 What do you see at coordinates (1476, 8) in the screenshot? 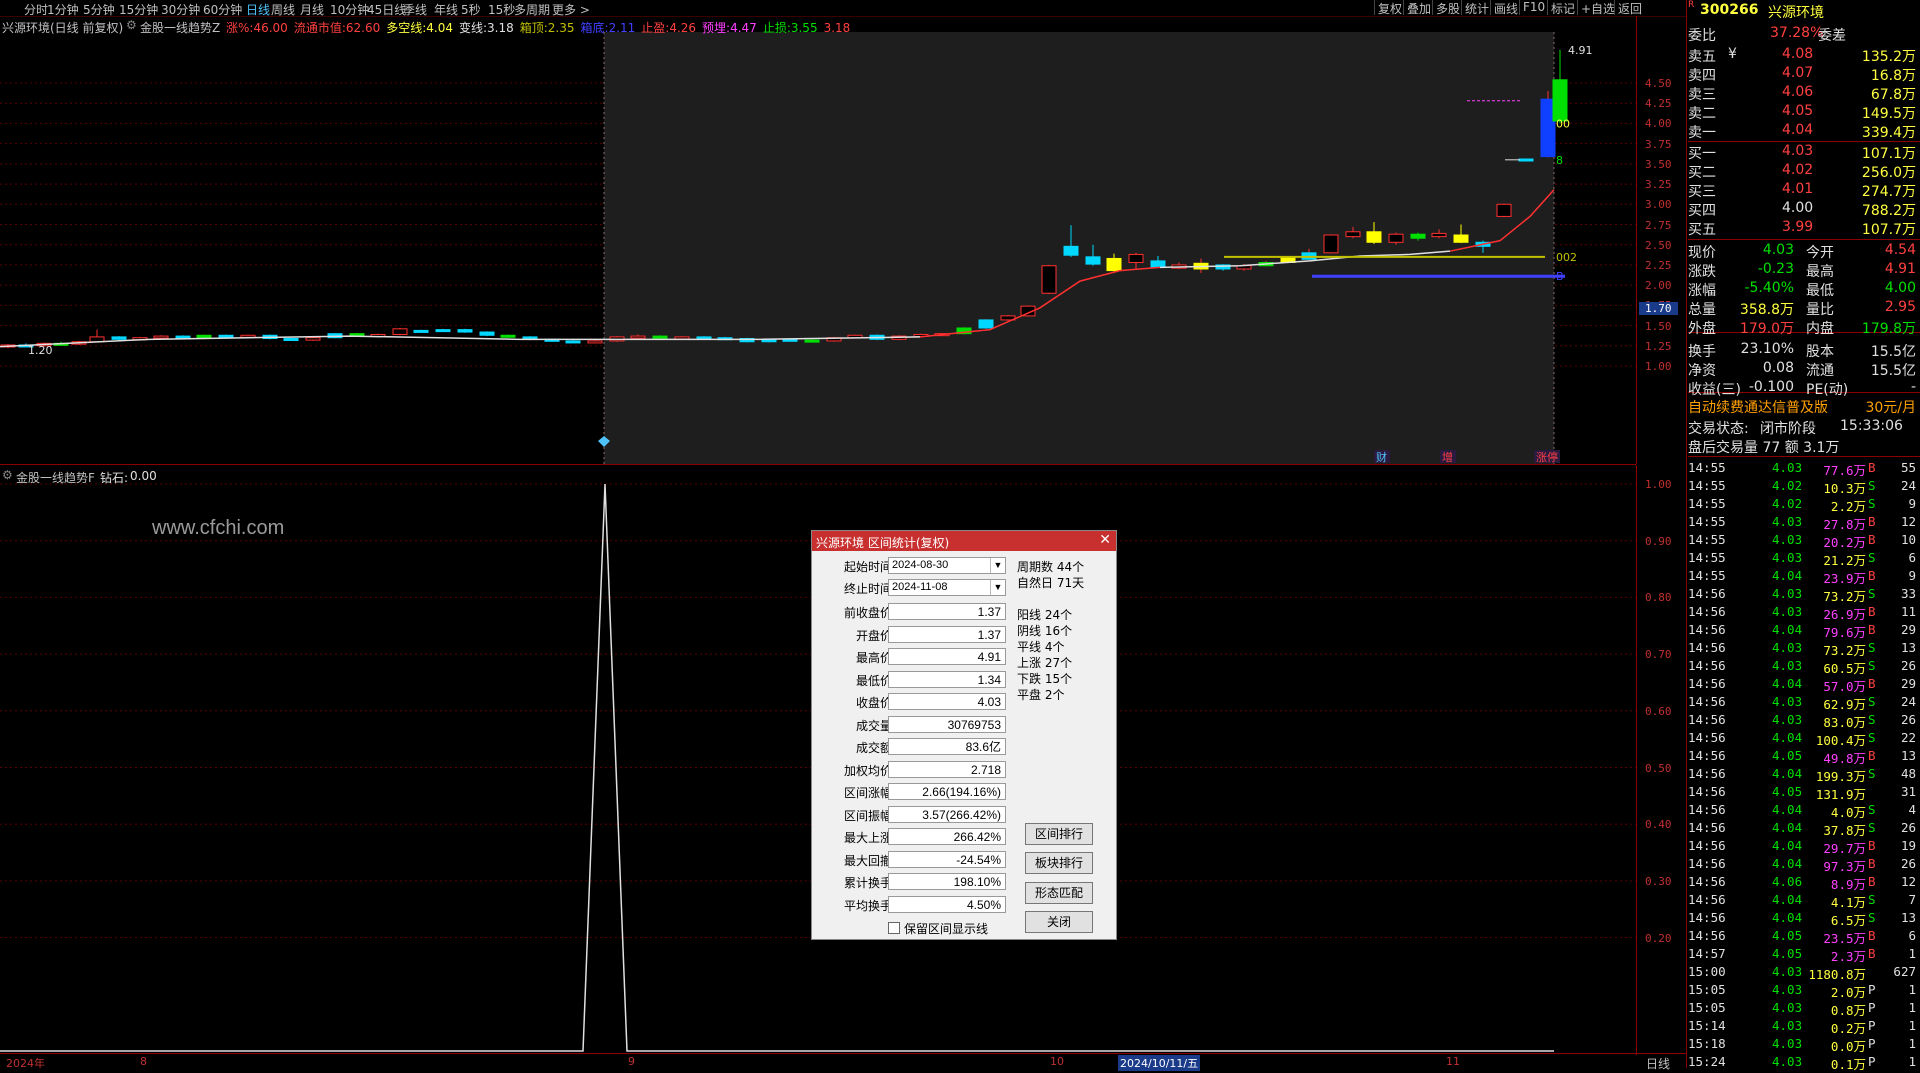
I see `toolbar-button-3: 统计` at bounding box center [1476, 8].